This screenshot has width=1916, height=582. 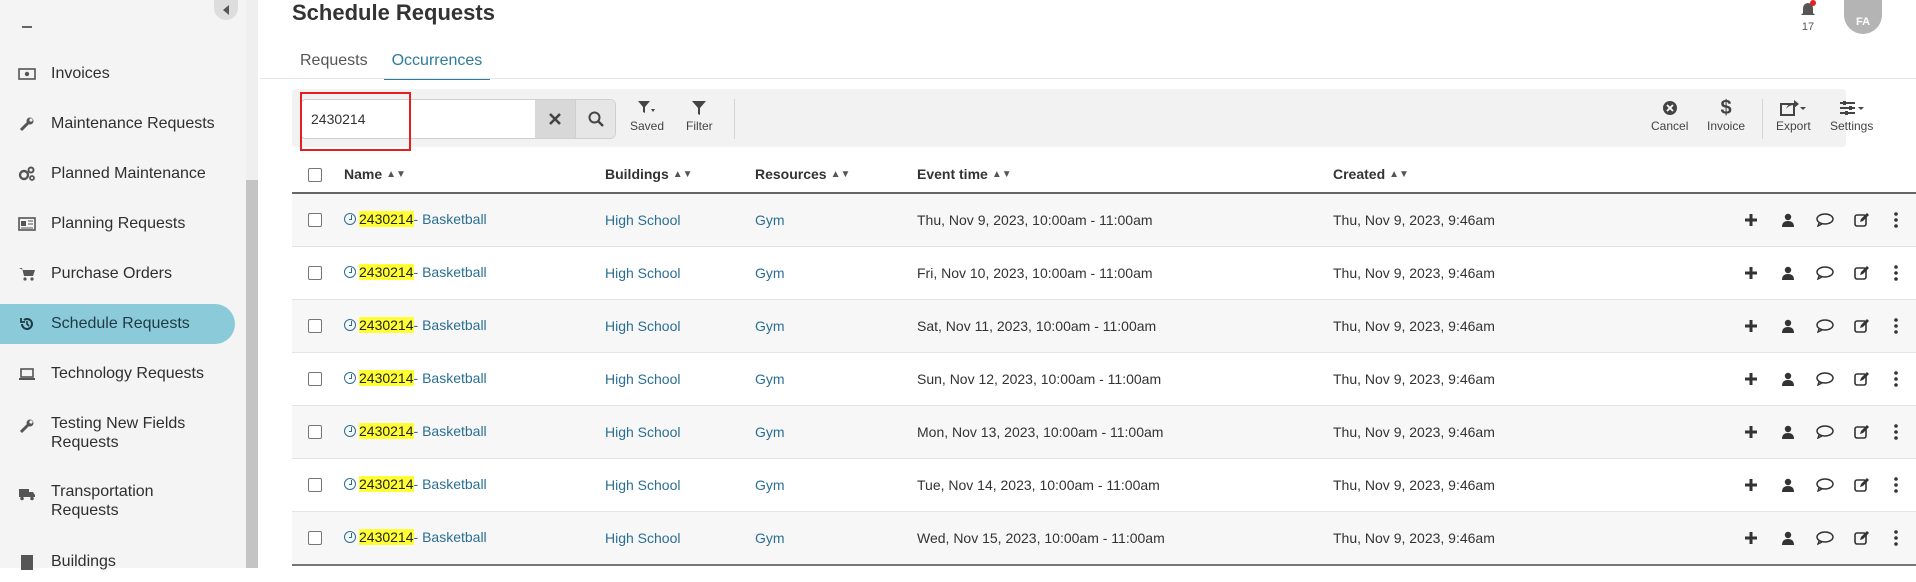 What do you see at coordinates (1371, 174) in the screenshot?
I see `column-header-created: Created ▲▼` at bounding box center [1371, 174].